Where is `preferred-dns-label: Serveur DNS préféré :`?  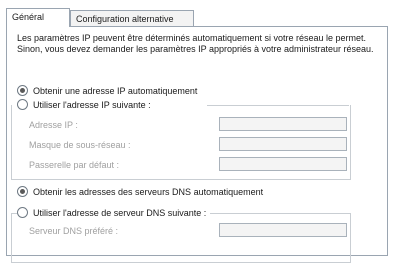 preferred-dns-label: Serveur DNS préféré : is located at coordinates (74, 231).